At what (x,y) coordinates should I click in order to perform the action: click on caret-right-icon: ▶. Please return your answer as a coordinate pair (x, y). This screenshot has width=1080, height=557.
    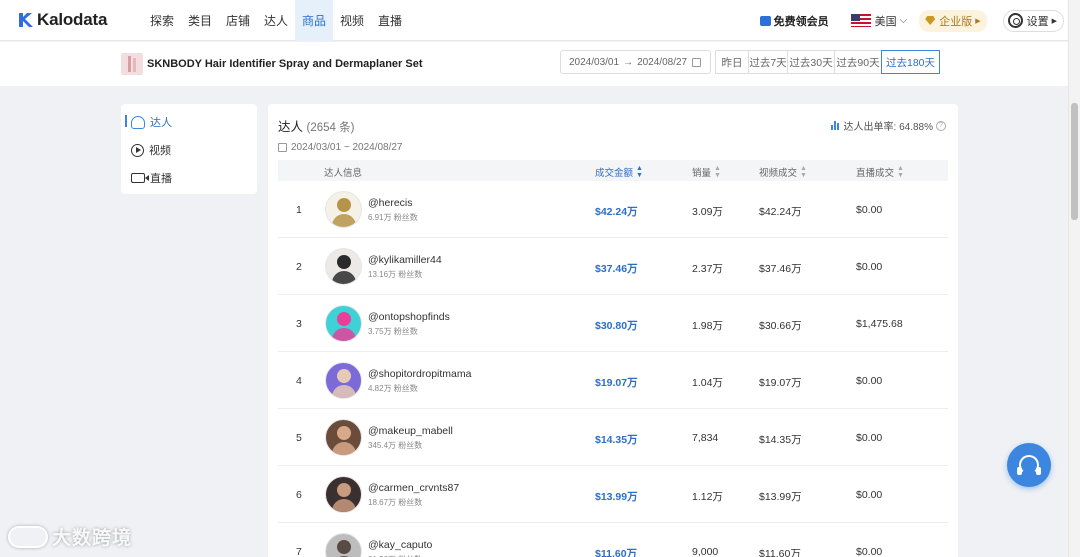
    Looking at the image, I should click on (1054, 21).